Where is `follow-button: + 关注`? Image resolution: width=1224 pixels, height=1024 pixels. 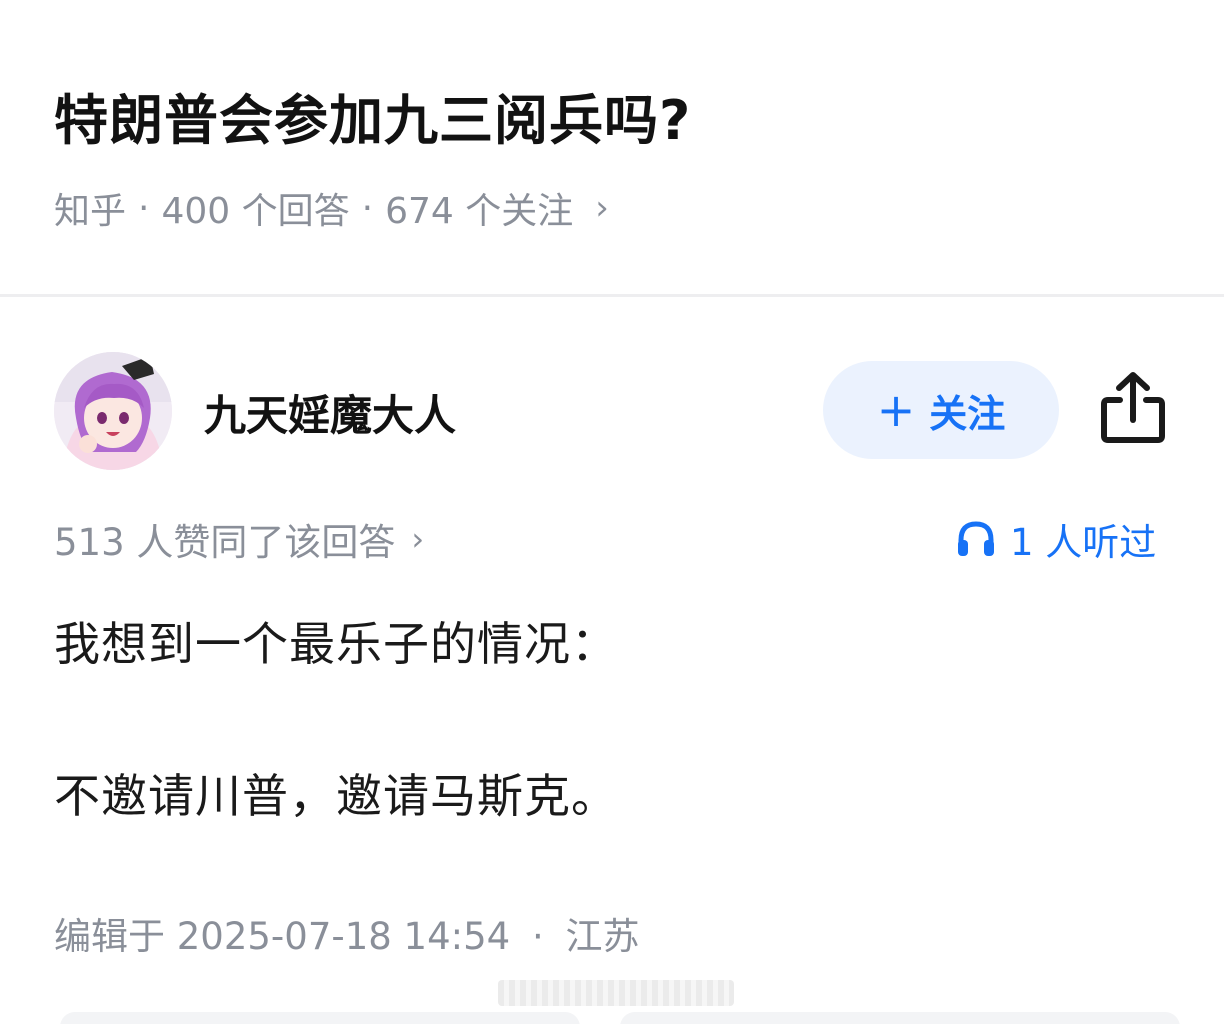
follow-button: + 关注 is located at coordinates (941, 410).